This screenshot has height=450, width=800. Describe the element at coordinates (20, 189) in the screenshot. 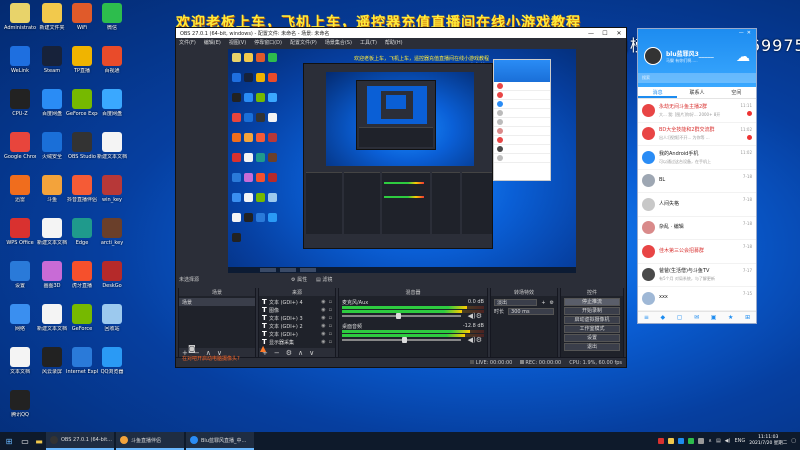

I see `desktop-icon: 迅雷` at that location.